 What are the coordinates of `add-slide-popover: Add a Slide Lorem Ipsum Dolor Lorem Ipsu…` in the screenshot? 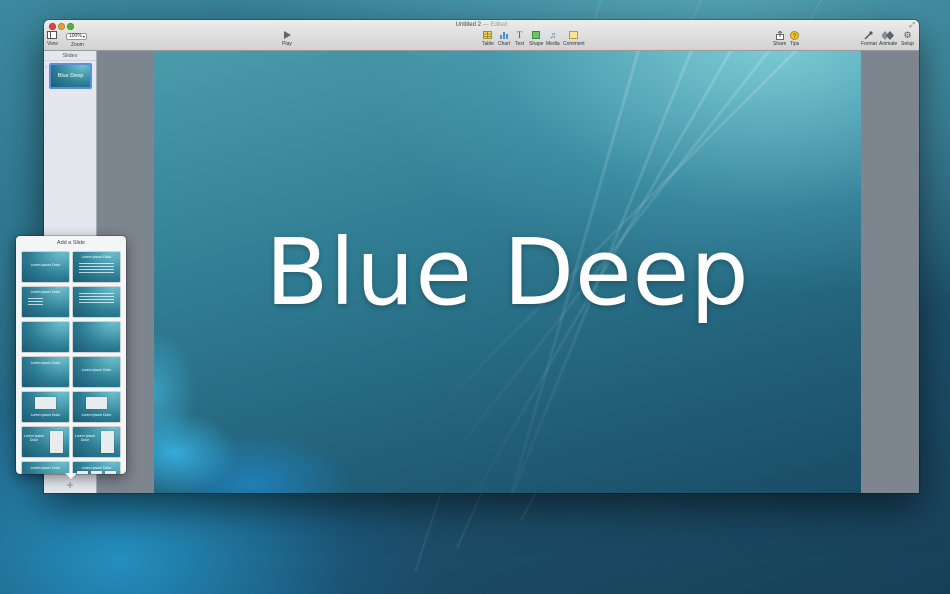 It's located at (71, 355).